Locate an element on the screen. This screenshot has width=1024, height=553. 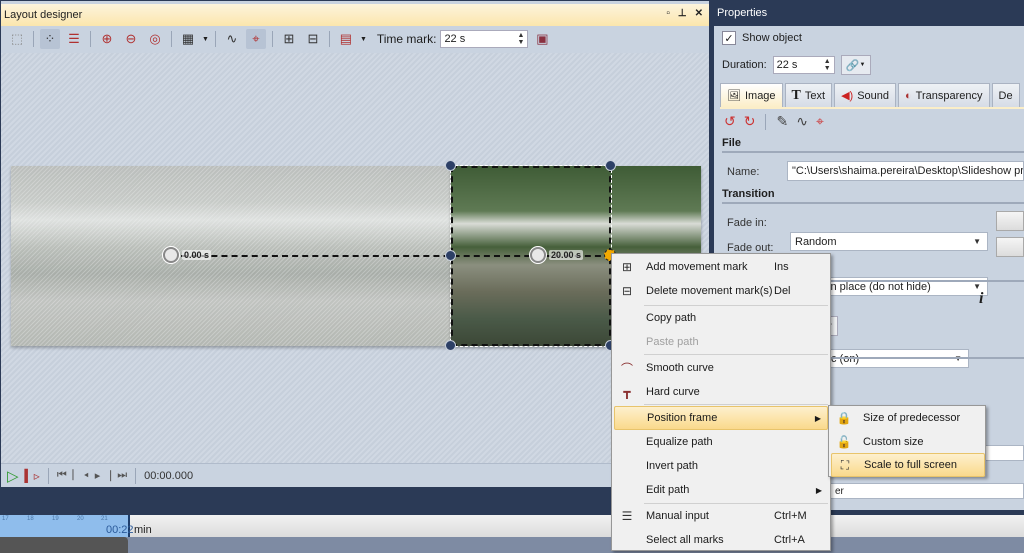
submenu-item-scale-to-full-screen: ⛶ Scale to full screen is located at coordinates (908, 465).